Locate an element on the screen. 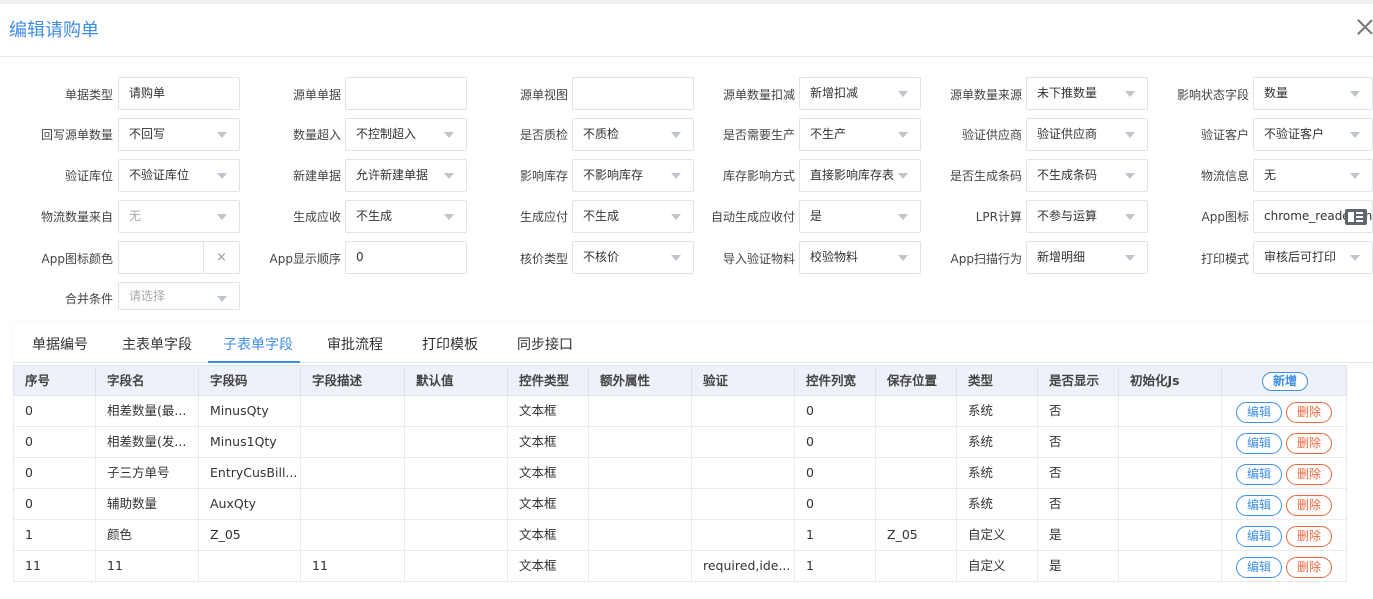 This screenshot has height=599, width=1373. close-icon is located at coordinates (1364, 27).